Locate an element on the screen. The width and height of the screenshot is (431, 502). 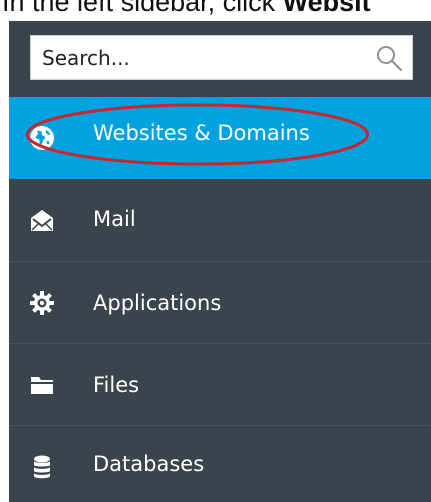
database-icon is located at coordinates (42, 467).